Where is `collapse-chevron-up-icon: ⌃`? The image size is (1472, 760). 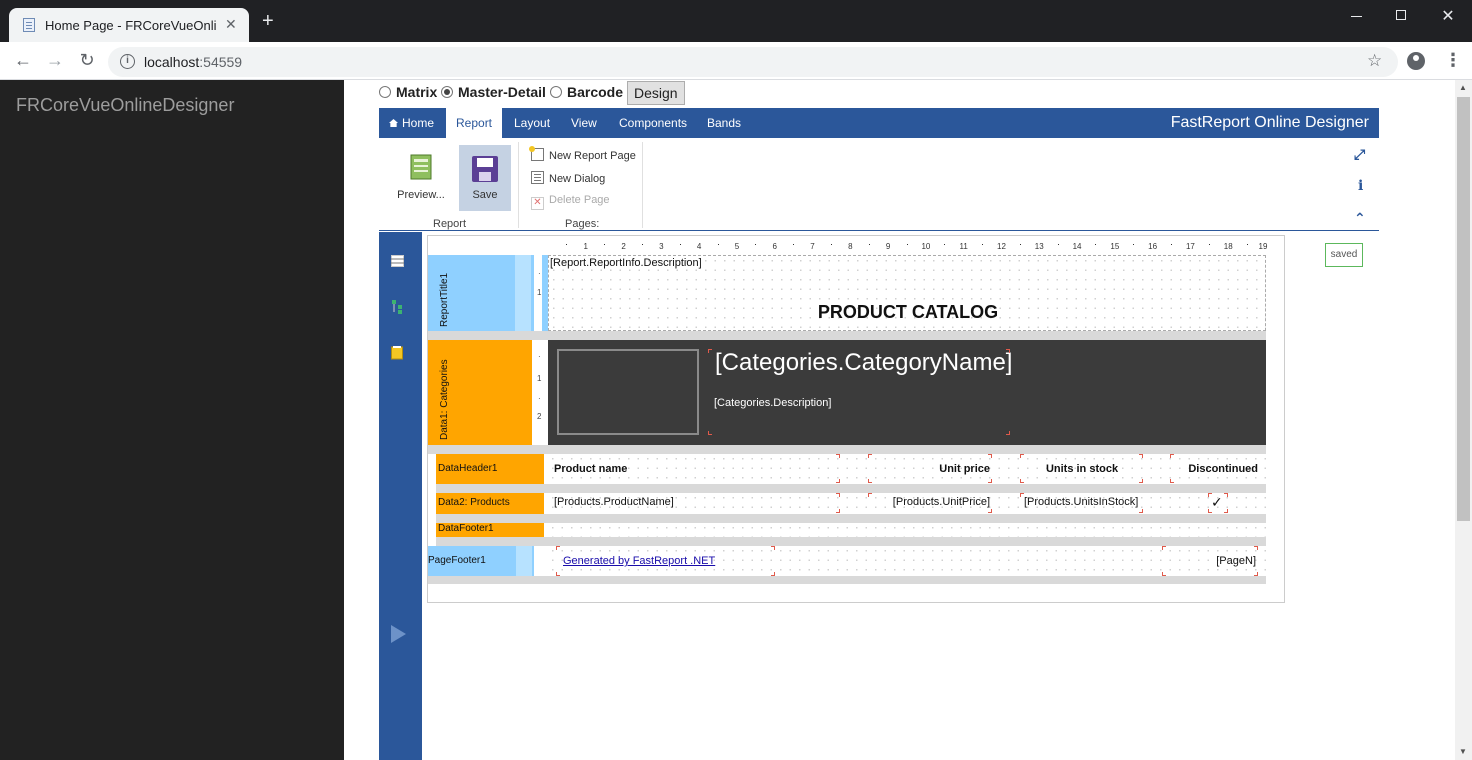 collapse-chevron-up-icon: ⌃ is located at coordinates (1360, 218).